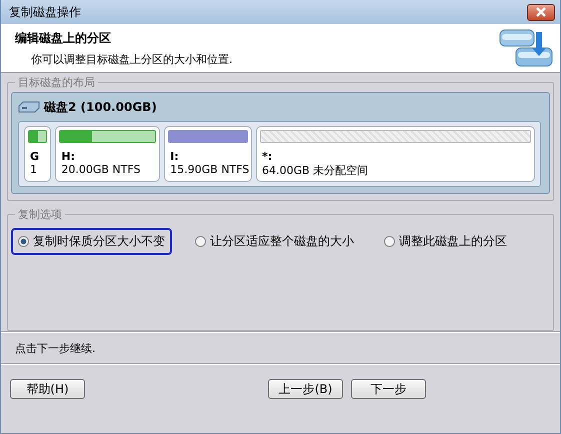  What do you see at coordinates (101, 169) in the screenshot?
I see `partition-info: 20.00GB NTFS` at bounding box center [101, 169].